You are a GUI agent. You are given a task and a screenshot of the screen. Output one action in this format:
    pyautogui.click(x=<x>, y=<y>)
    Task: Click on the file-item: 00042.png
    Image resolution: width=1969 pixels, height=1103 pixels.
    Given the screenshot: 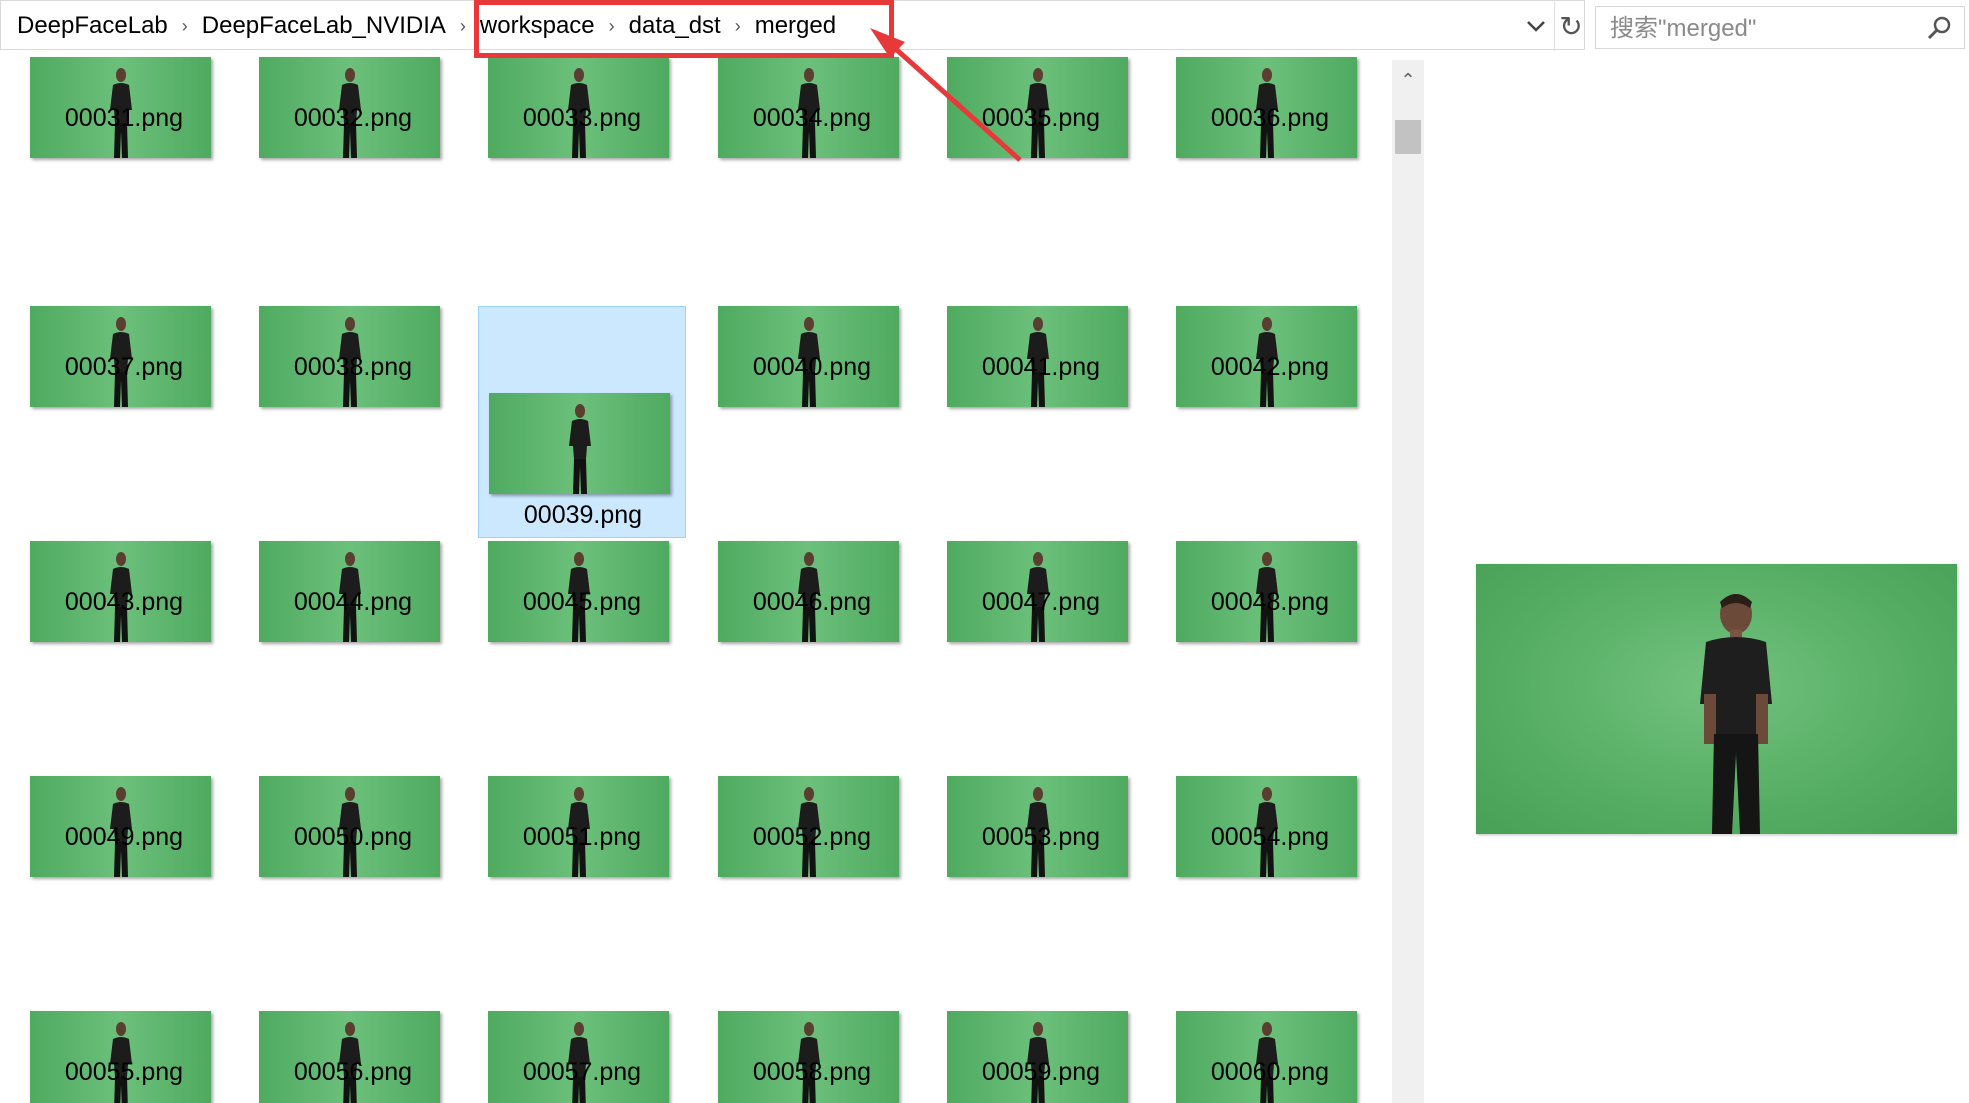 What is the action you would take?
    pyautogui.click(x=1251, y=301)
    